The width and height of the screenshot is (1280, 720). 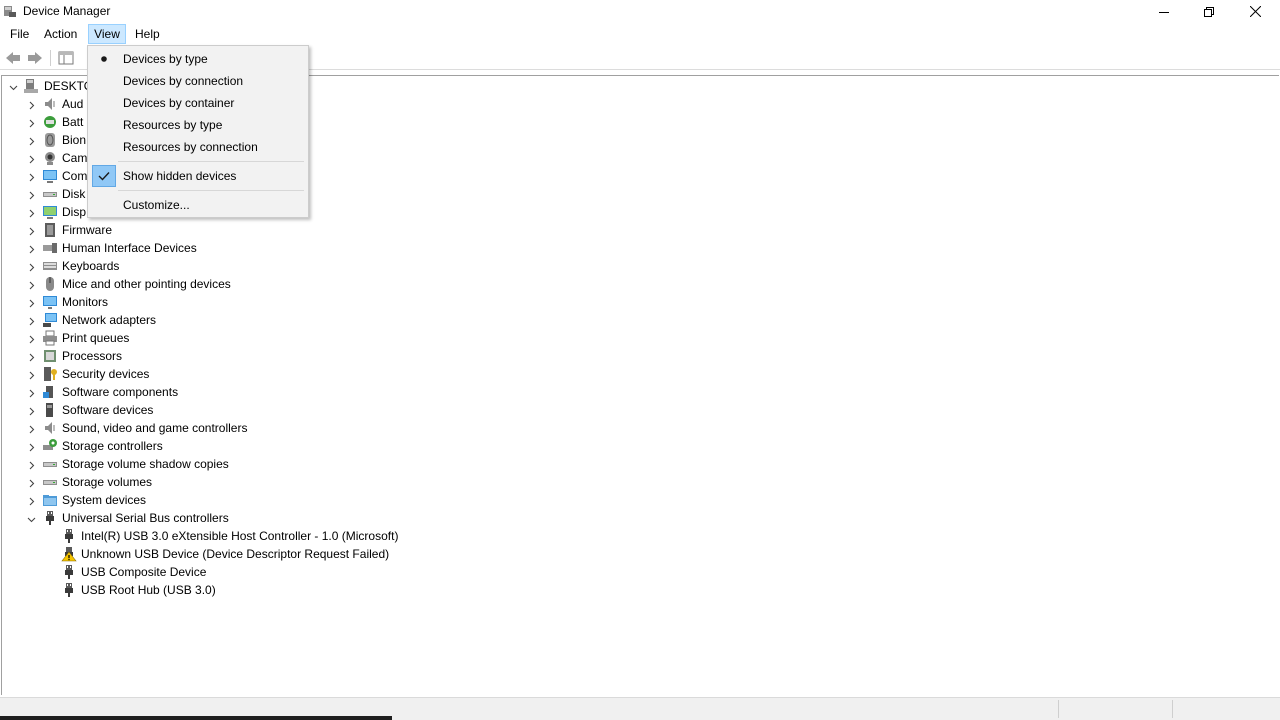 I want to click on tree-category: Storage controllers, so click(x=302, y=446).